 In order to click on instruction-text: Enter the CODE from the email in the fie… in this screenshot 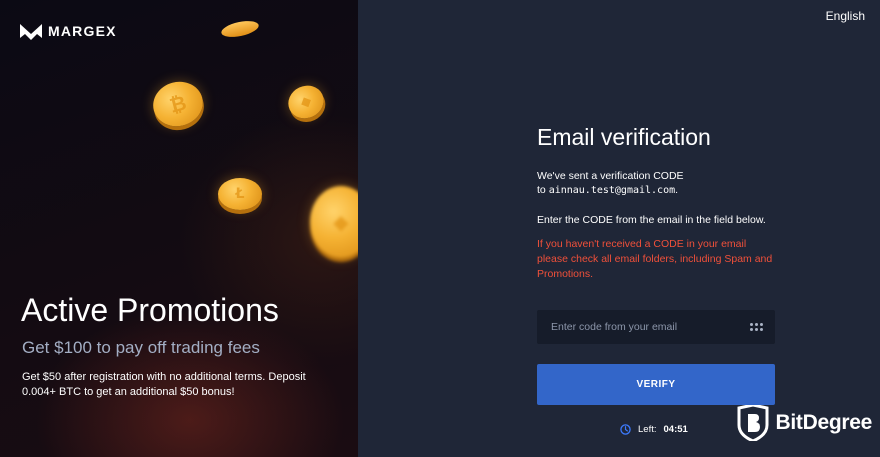, I will do `click(651, 220)`.